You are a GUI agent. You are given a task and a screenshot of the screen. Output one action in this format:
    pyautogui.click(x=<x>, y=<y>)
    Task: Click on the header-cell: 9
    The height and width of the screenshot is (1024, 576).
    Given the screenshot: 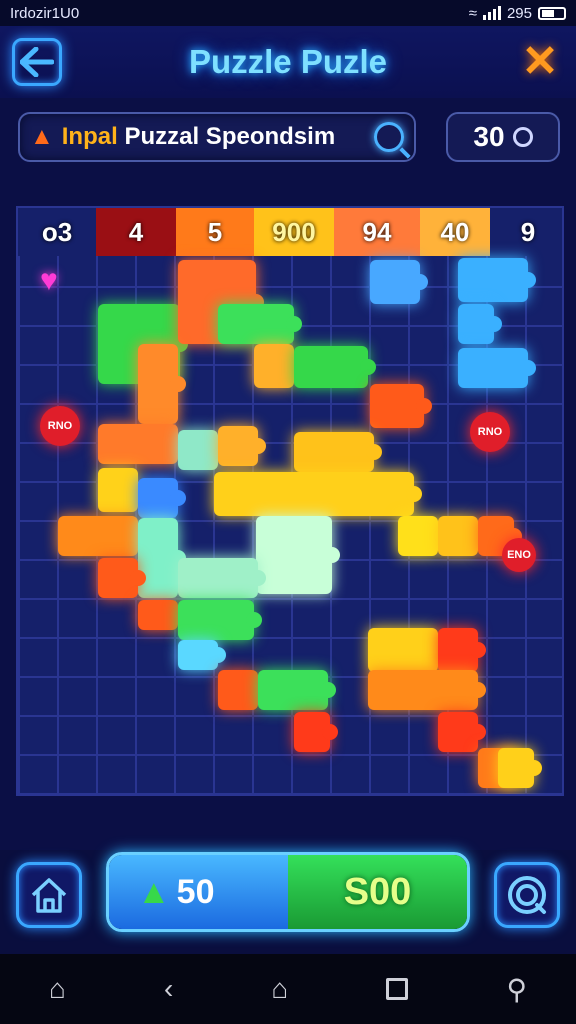 What is the action you would take?
    pyautogui.click(x=526, y=232)
    